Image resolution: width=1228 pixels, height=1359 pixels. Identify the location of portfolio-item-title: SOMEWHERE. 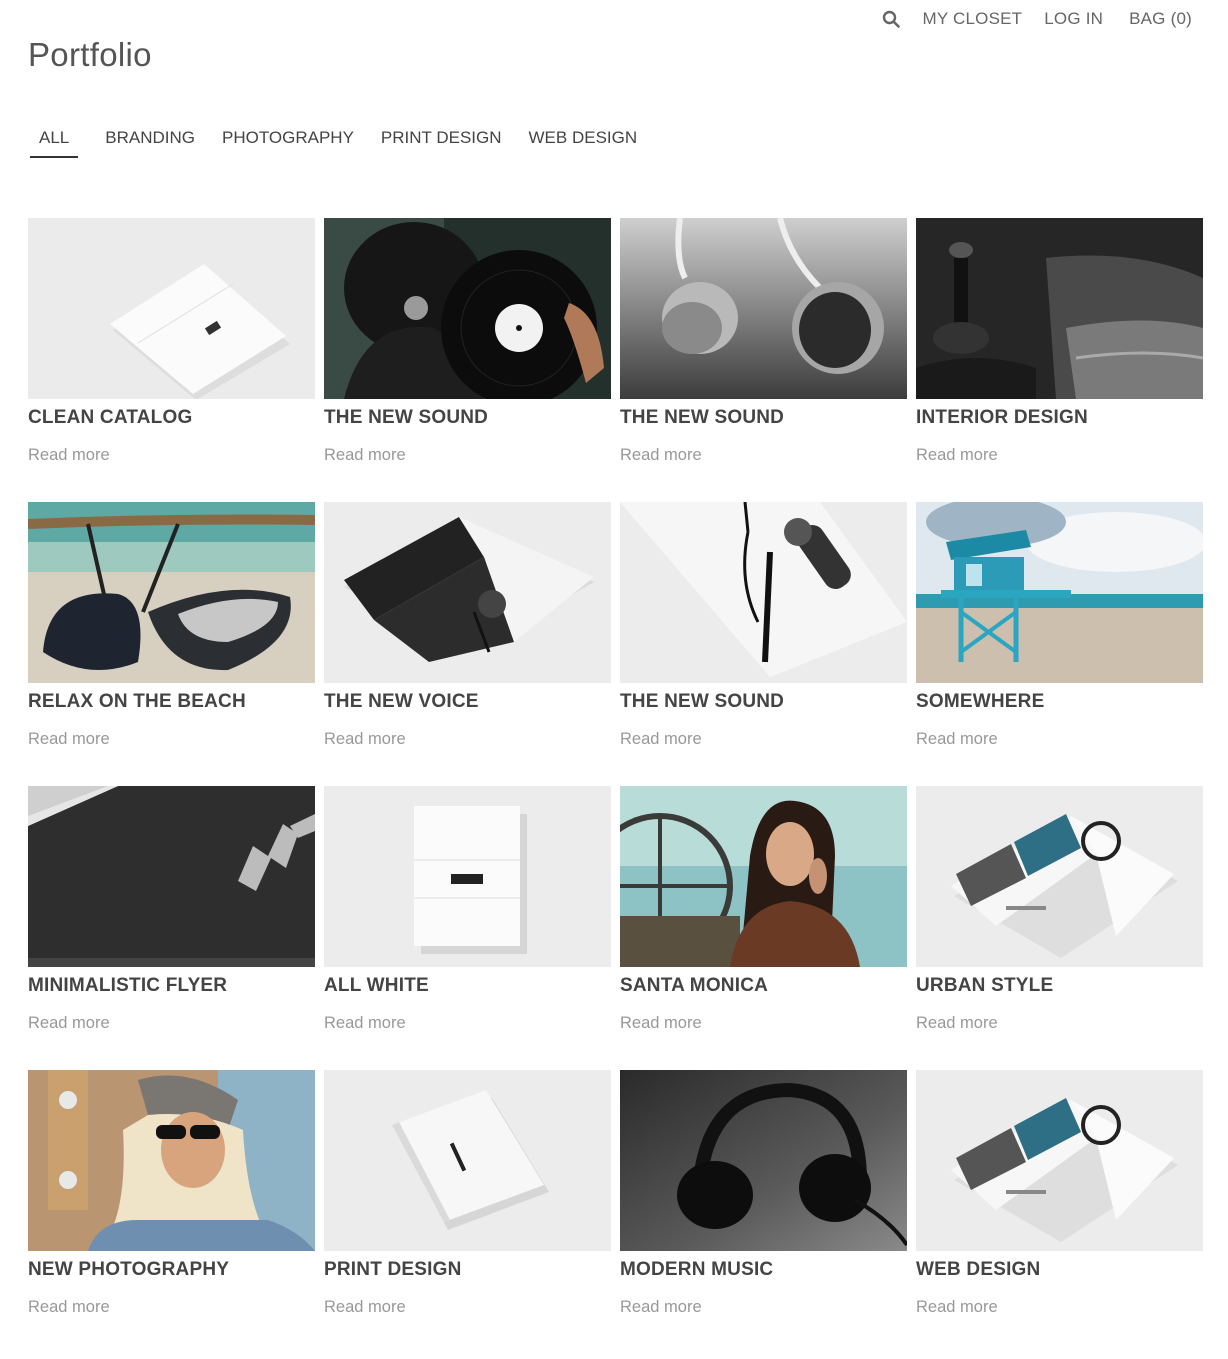
(1059, 702).